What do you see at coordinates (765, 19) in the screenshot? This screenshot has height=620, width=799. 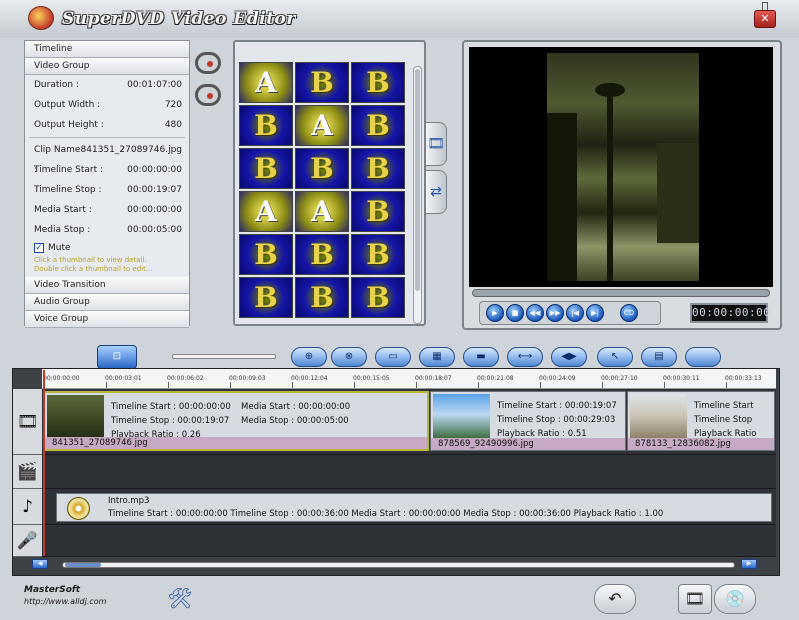 I see `close-button: ✕` at bounding box center [765, 19].